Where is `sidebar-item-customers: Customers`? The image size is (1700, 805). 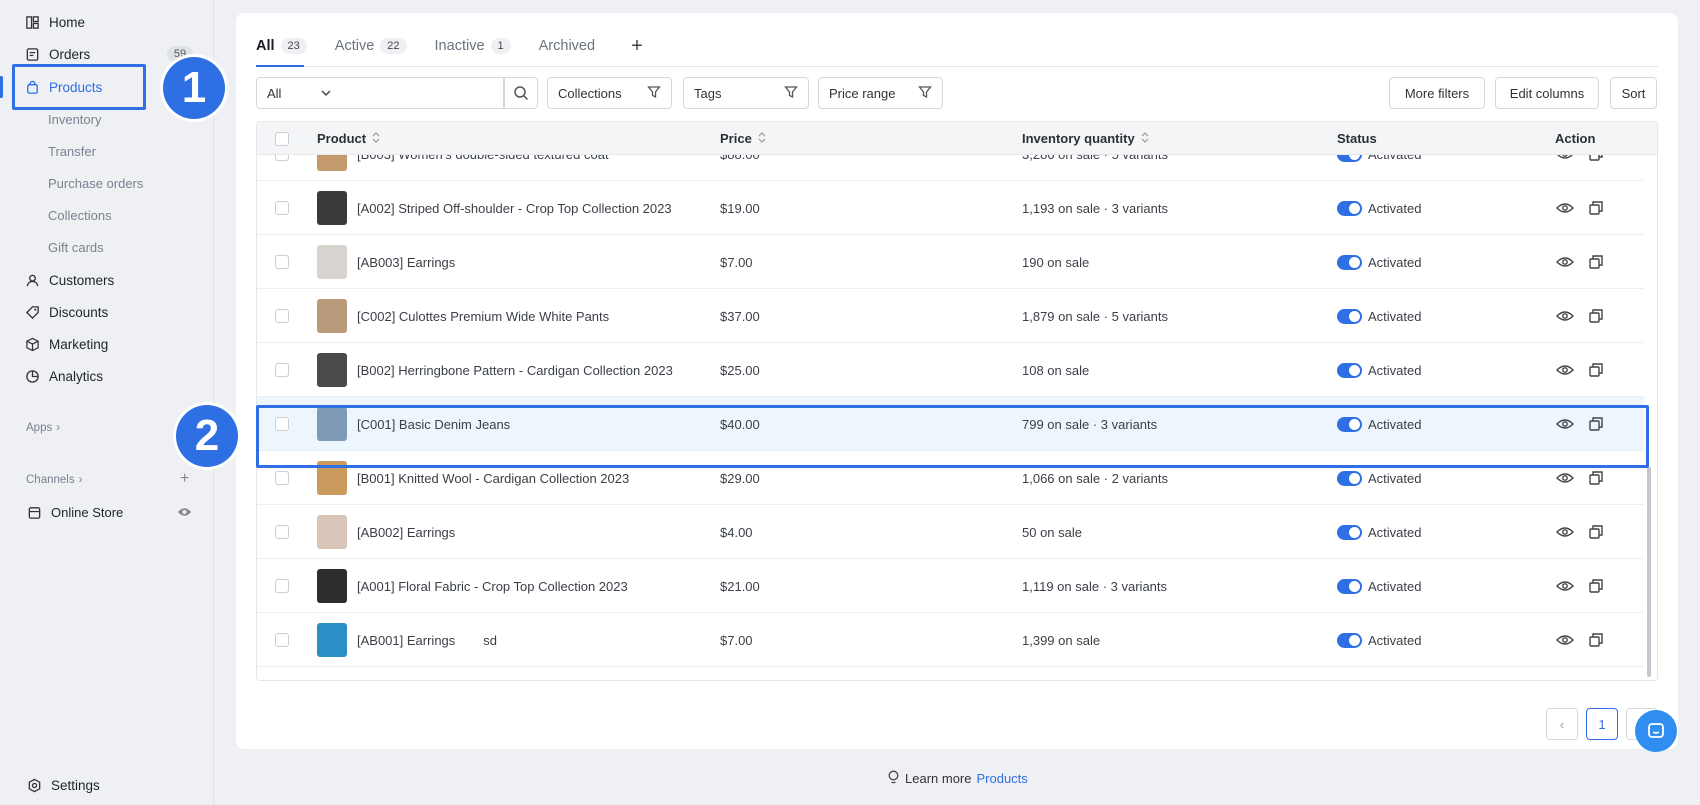 sidebar-item-customers: Customers is located at coordinates (69, 280).